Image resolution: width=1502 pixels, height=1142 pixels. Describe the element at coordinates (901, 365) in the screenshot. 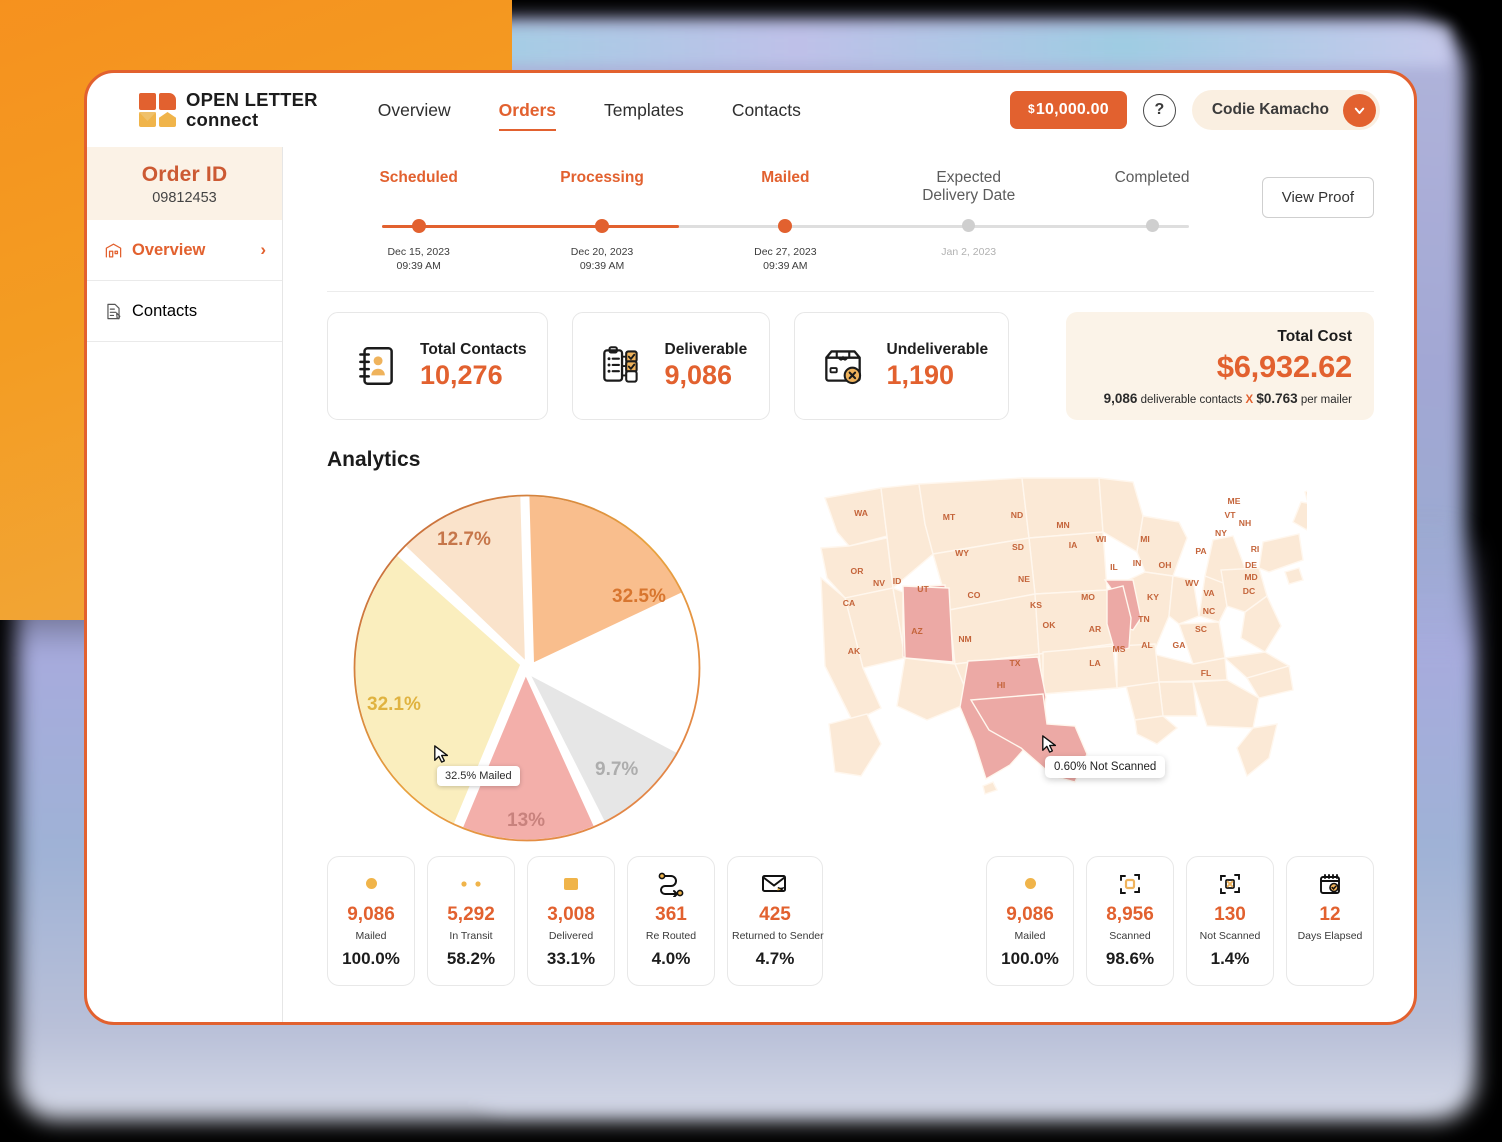

I see `summary-card-undeliverable: Undeliverable 1,190` at that location.